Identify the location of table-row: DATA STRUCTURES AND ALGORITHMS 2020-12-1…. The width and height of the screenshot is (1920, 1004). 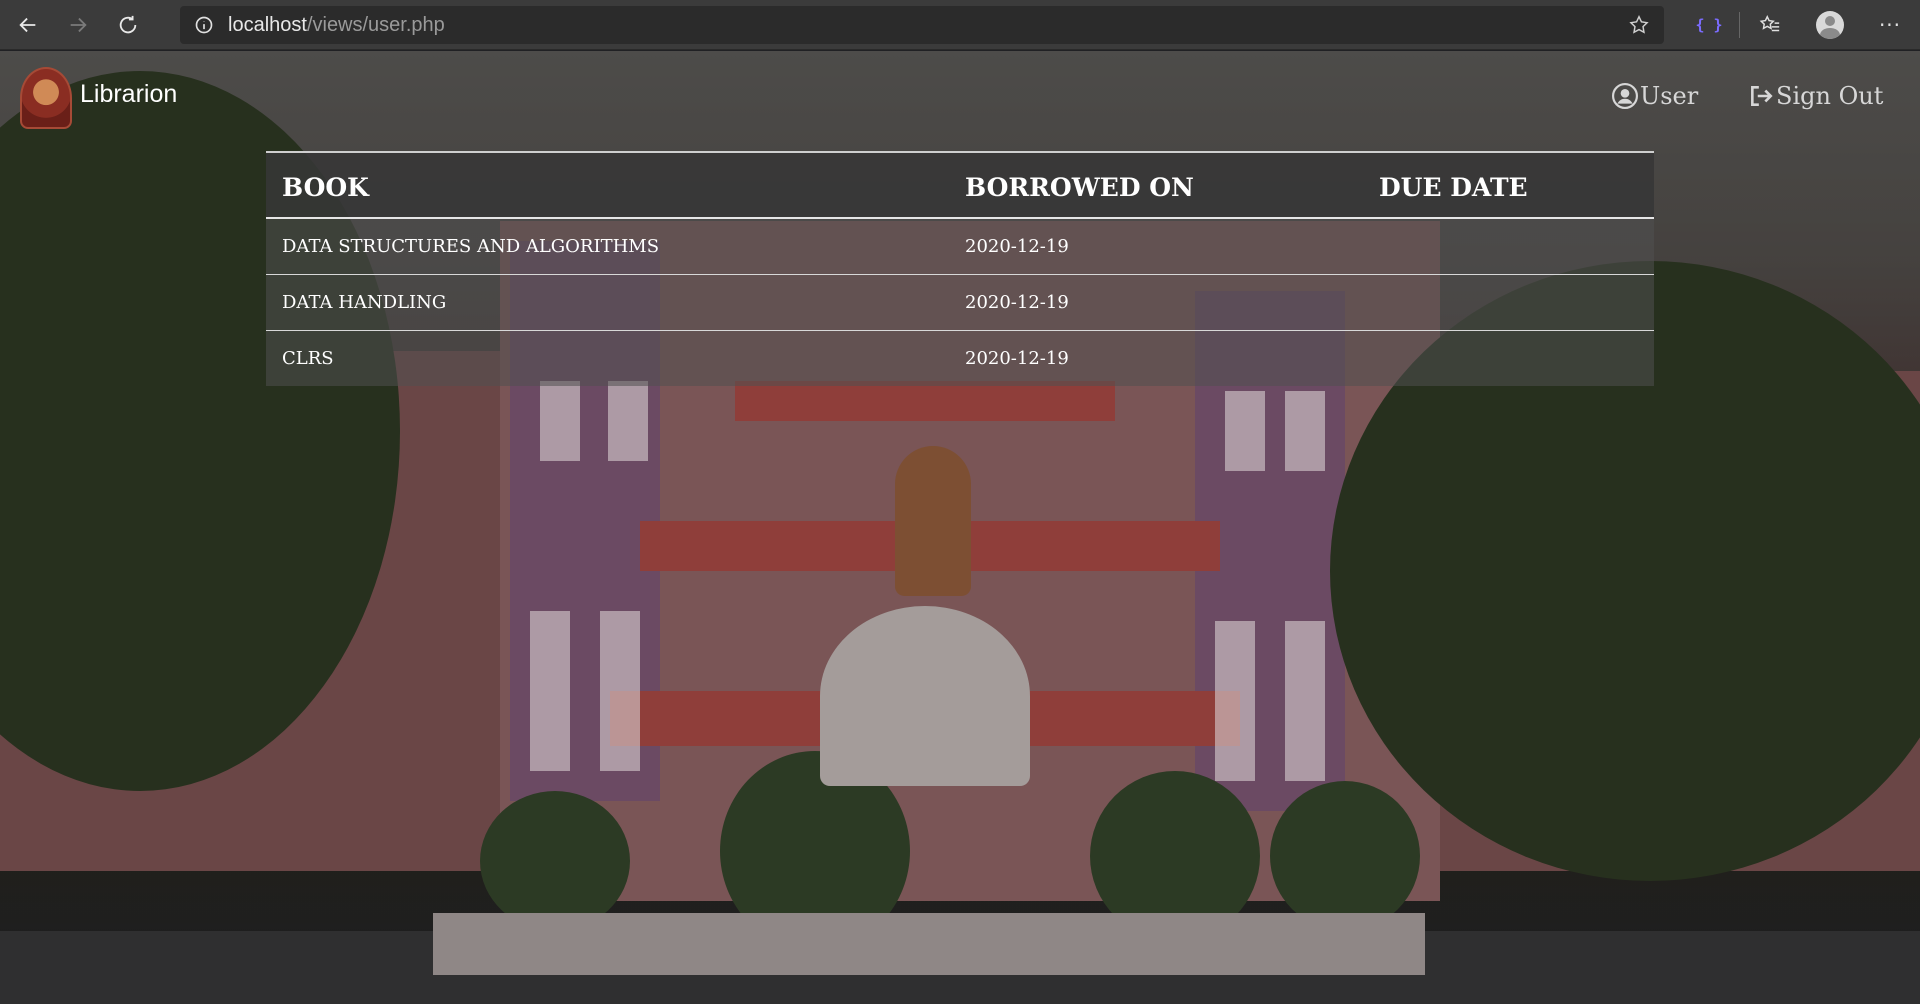
(960, 246).